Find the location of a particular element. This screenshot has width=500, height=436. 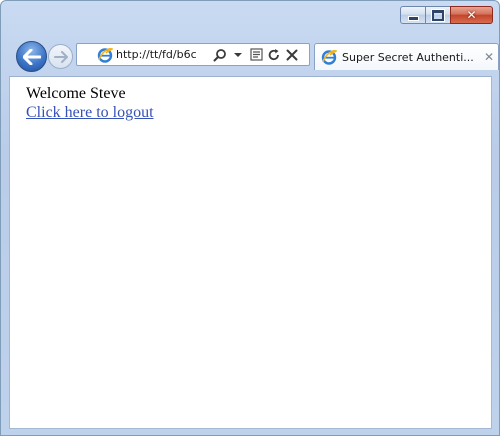

maximize-button is located at coordinates (438, 15).